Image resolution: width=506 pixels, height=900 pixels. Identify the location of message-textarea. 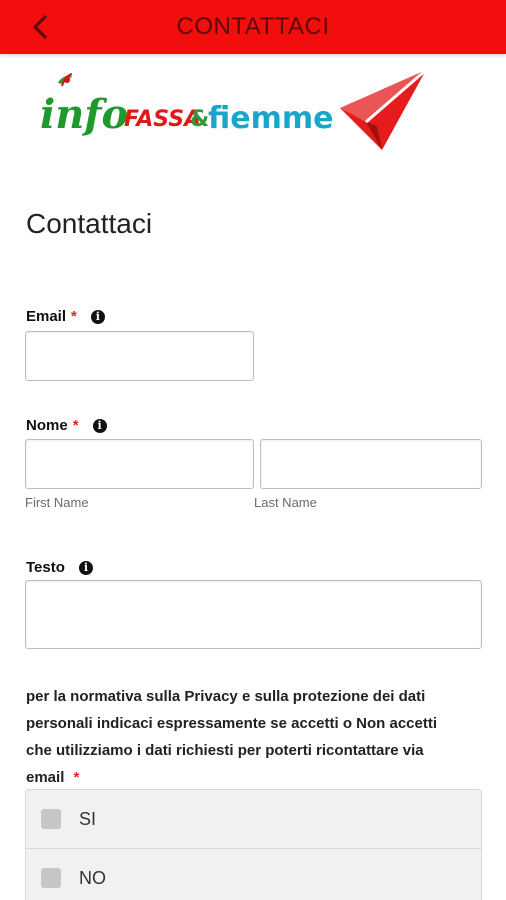
(253, 614).